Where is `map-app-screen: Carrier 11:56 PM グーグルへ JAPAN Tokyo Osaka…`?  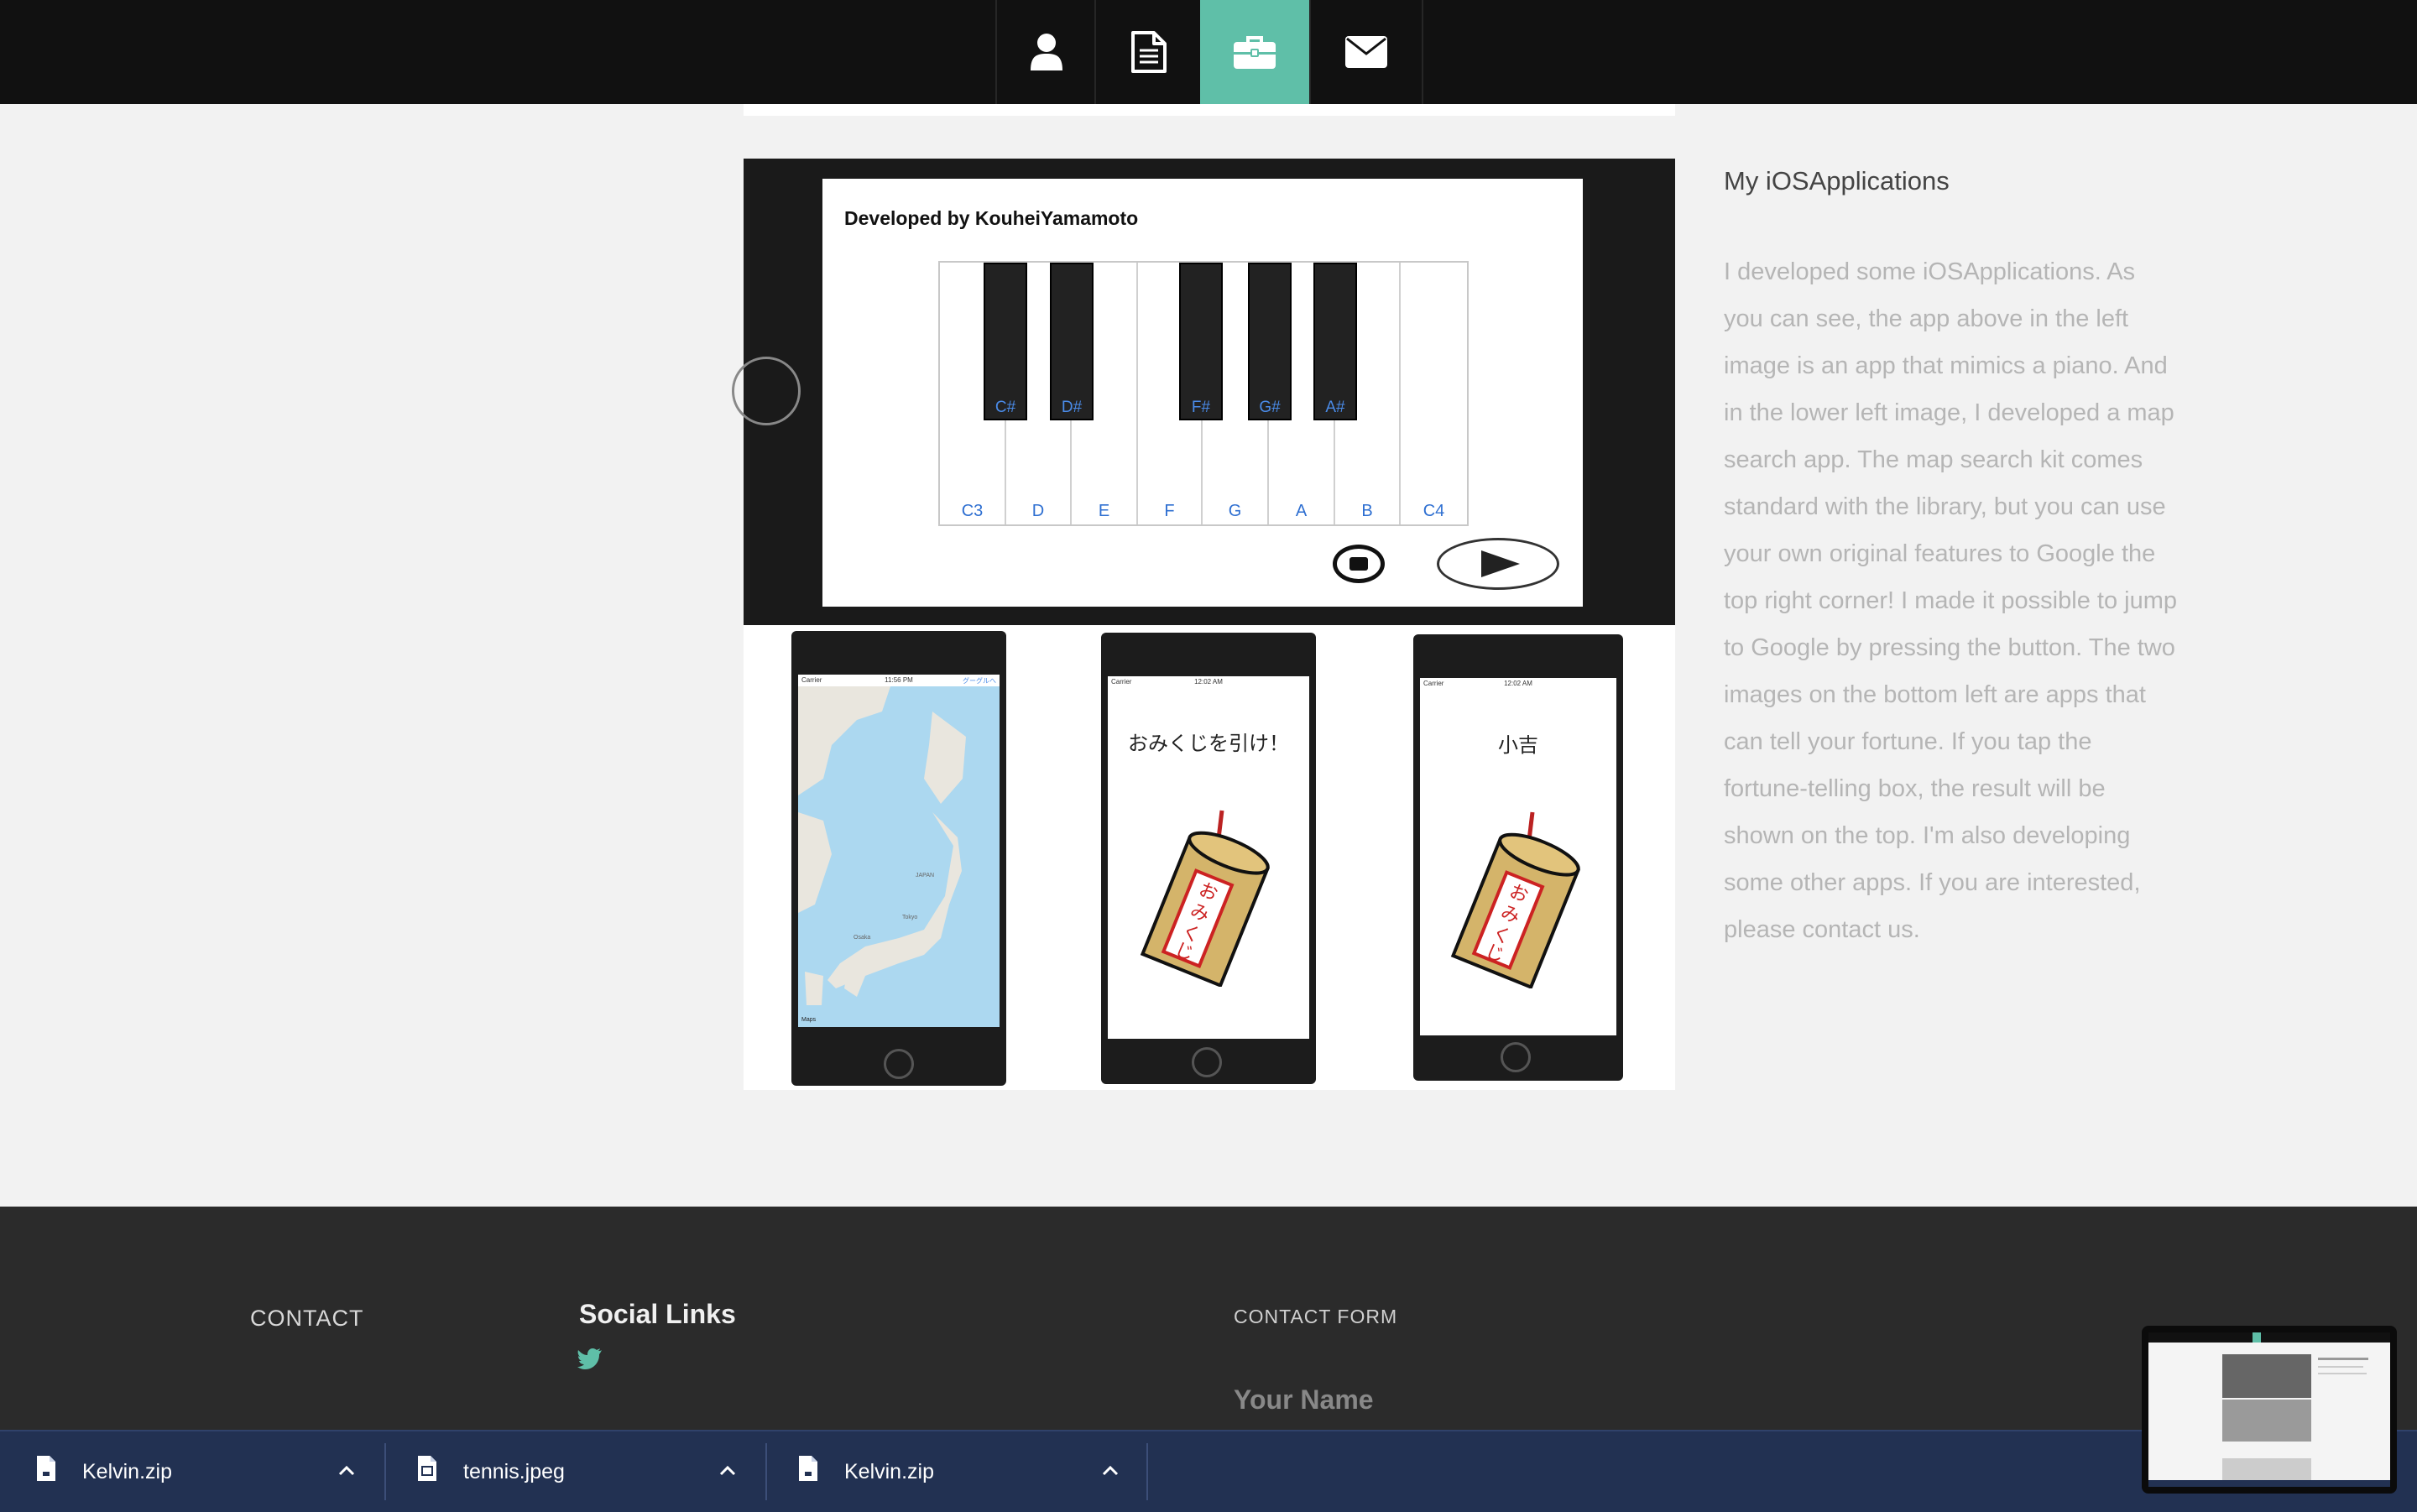
map-app-screen: Carrier 11:56 PM グーグルへ JAPAN Tokyo Osaka… is located at coordinates (899, 851).